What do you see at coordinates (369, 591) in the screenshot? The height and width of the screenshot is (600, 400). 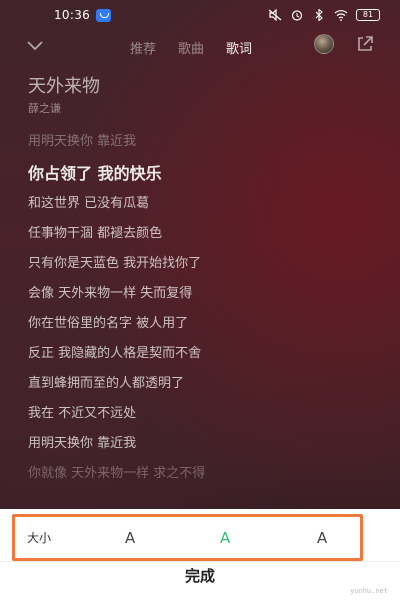 I see `watermark: yunhu.net` at bounding box center [369, 591].